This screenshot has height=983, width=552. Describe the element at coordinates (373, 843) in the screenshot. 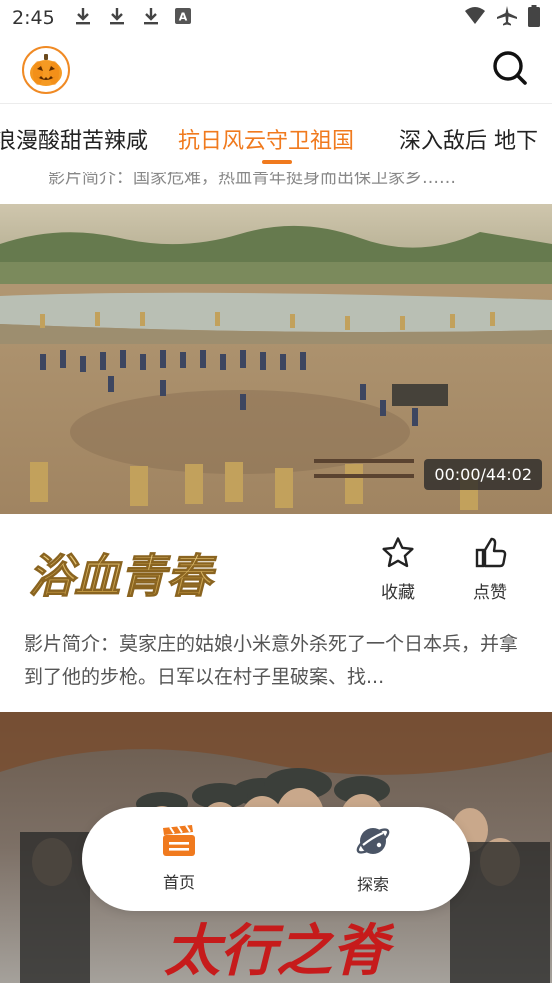

I see `planet-icon` at that location.